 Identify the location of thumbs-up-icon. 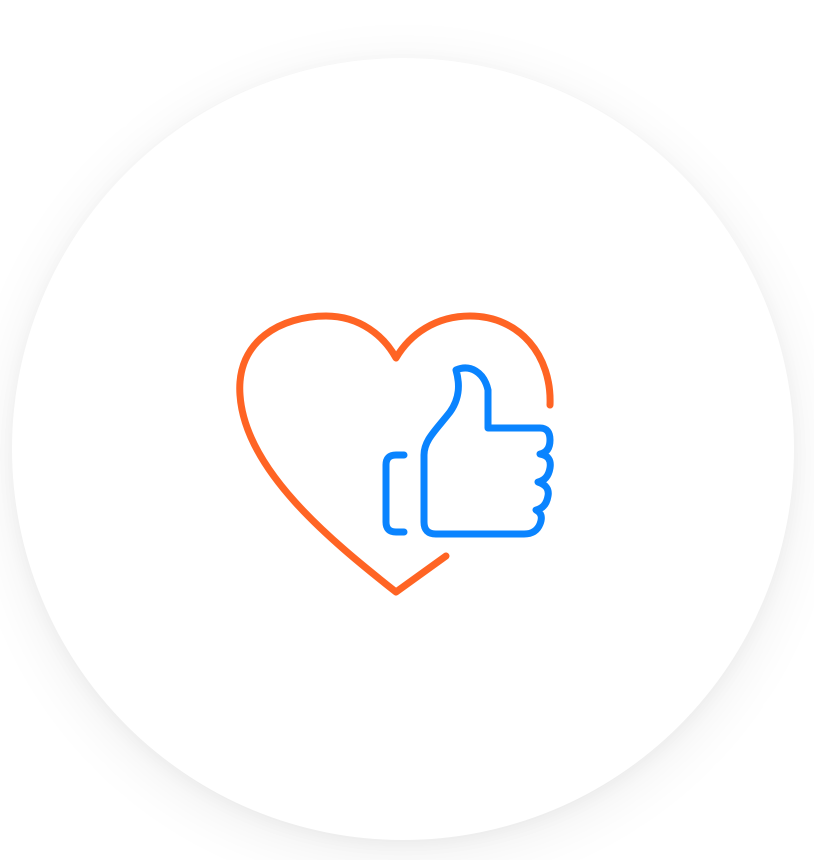
(487, 451).